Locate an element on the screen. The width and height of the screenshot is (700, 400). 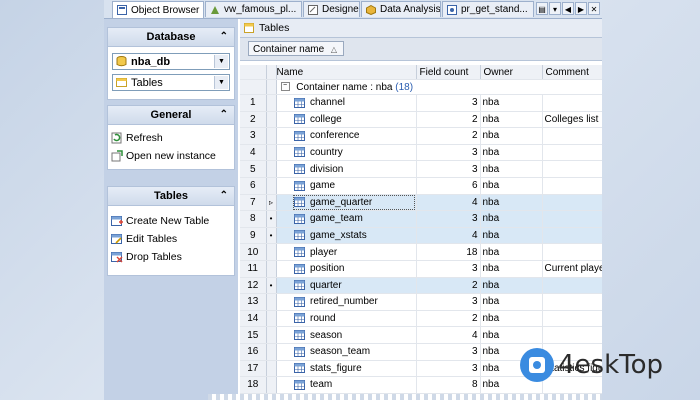
database-panel-header: Database ⌃ is located at coordinates (171, 37).